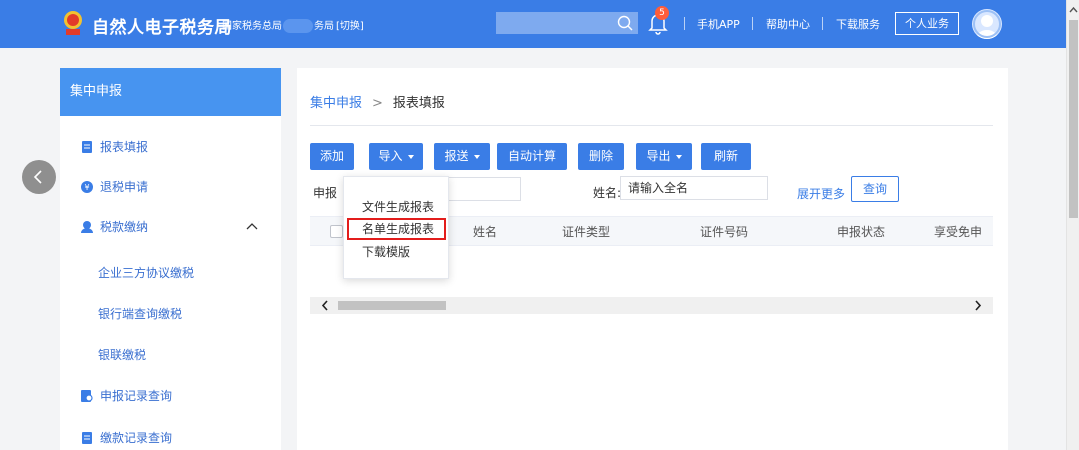 The height and width of the screenshot is (450, 1079). What do you see at coordinates (136, 396) in the screenshot?
I see `sidebar-item-label: 申报记录查询` at bounding box center [136, 396].